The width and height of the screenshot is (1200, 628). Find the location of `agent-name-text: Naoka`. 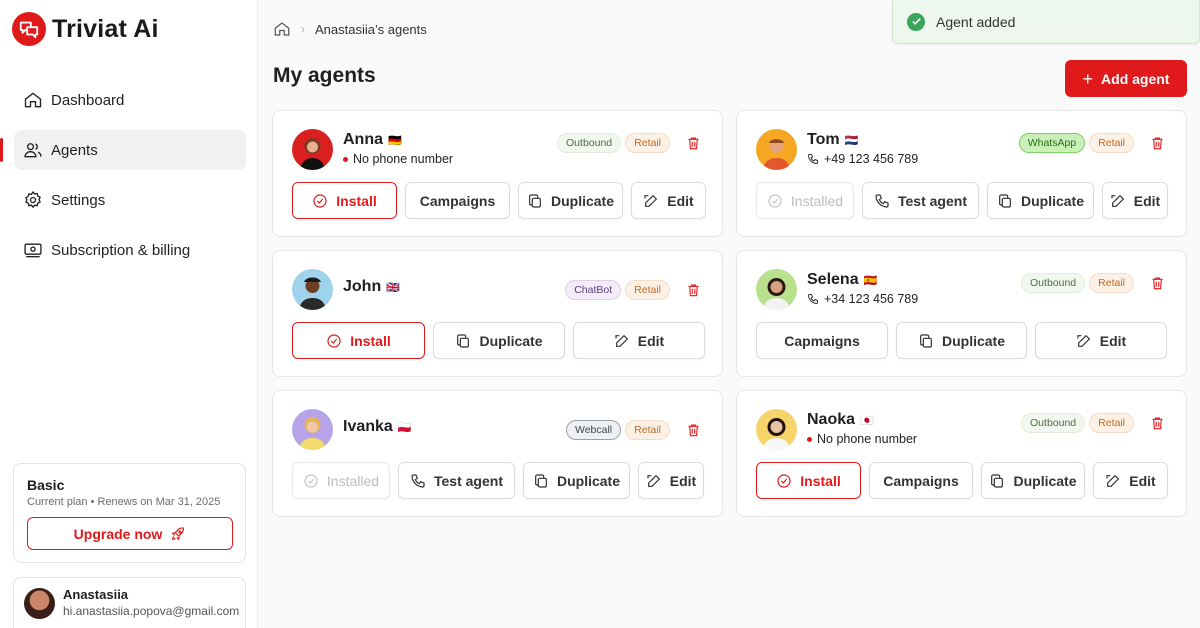

agent-name-text: Naoka is located at coordinates (831, 419).